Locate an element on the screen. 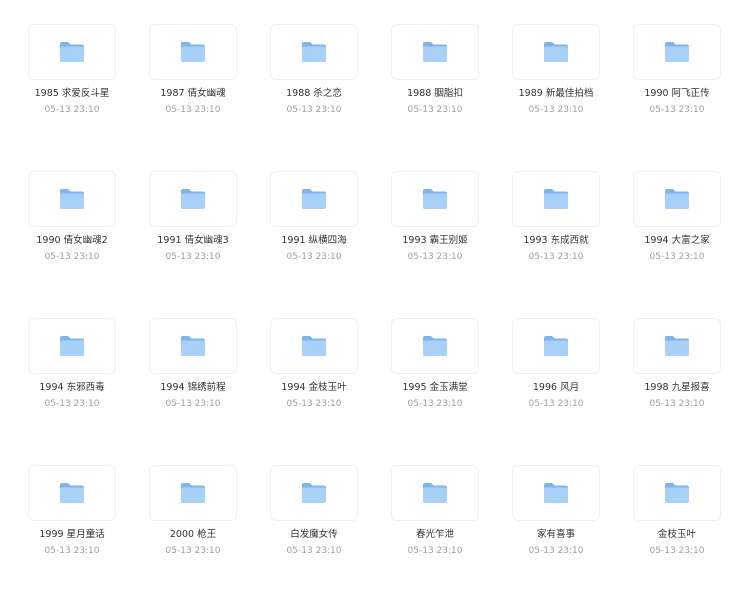 This screenshot has width=742, height=616. folder-name: 1996 风月 is located at coordinates (556, 388).